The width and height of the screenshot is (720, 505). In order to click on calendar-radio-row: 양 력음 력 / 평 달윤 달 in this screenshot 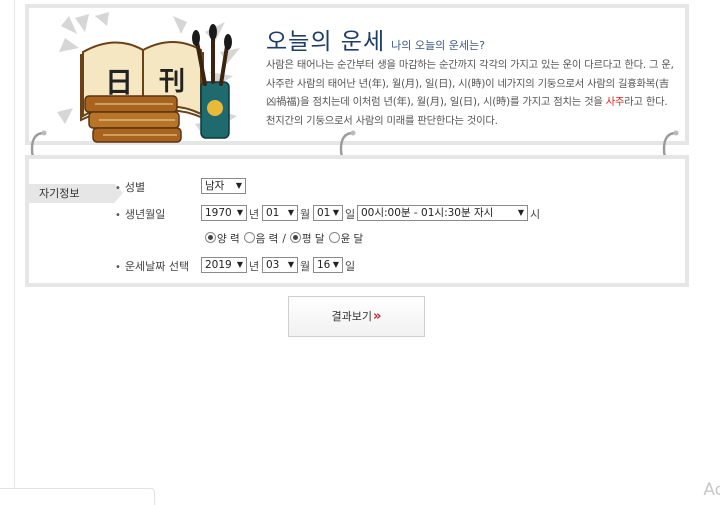, I will do `click(286, 238)`.